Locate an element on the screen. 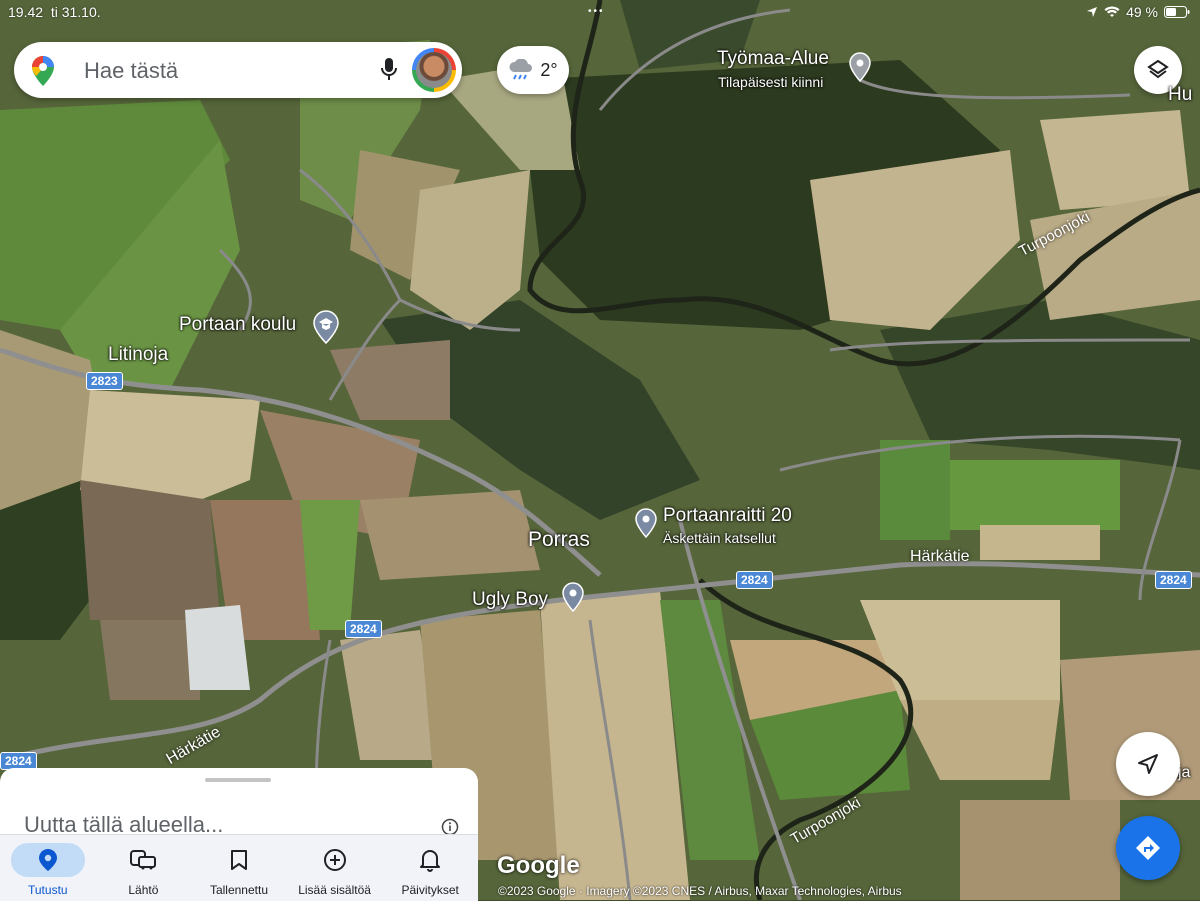  directions-button is located at coordinates (1148, 848).